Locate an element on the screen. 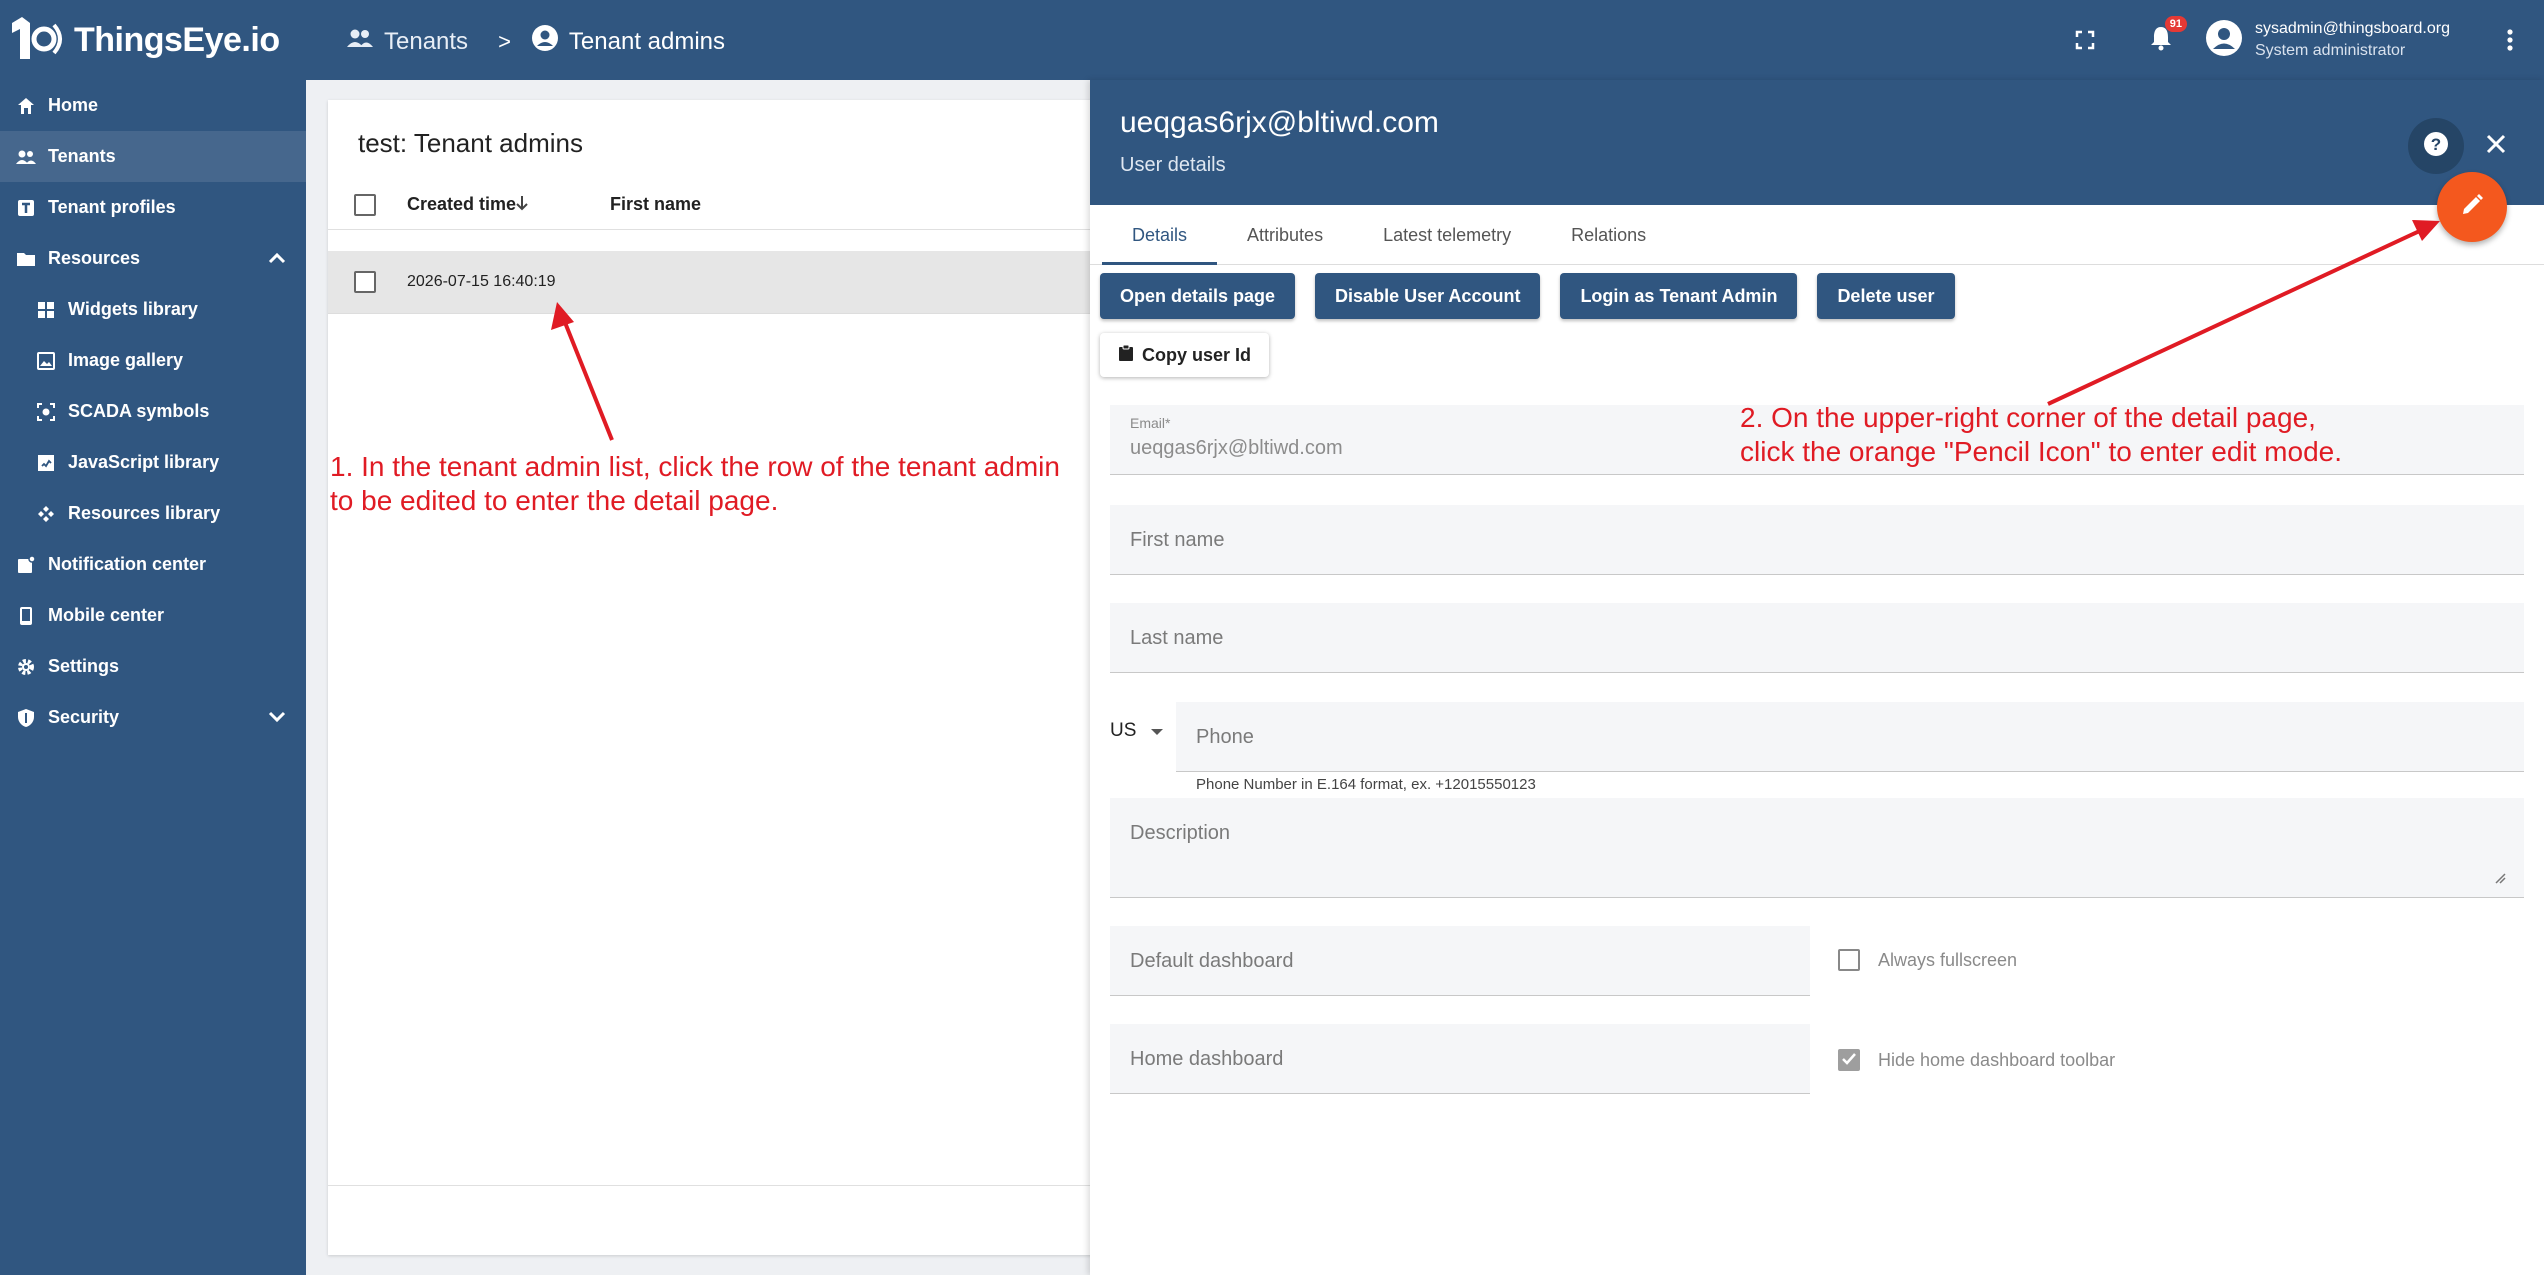 The height and width of the screenshot is (1275, 2544). sidebar-item-scada-symbols: SCADA symbols is located at coordinates (153, 411).